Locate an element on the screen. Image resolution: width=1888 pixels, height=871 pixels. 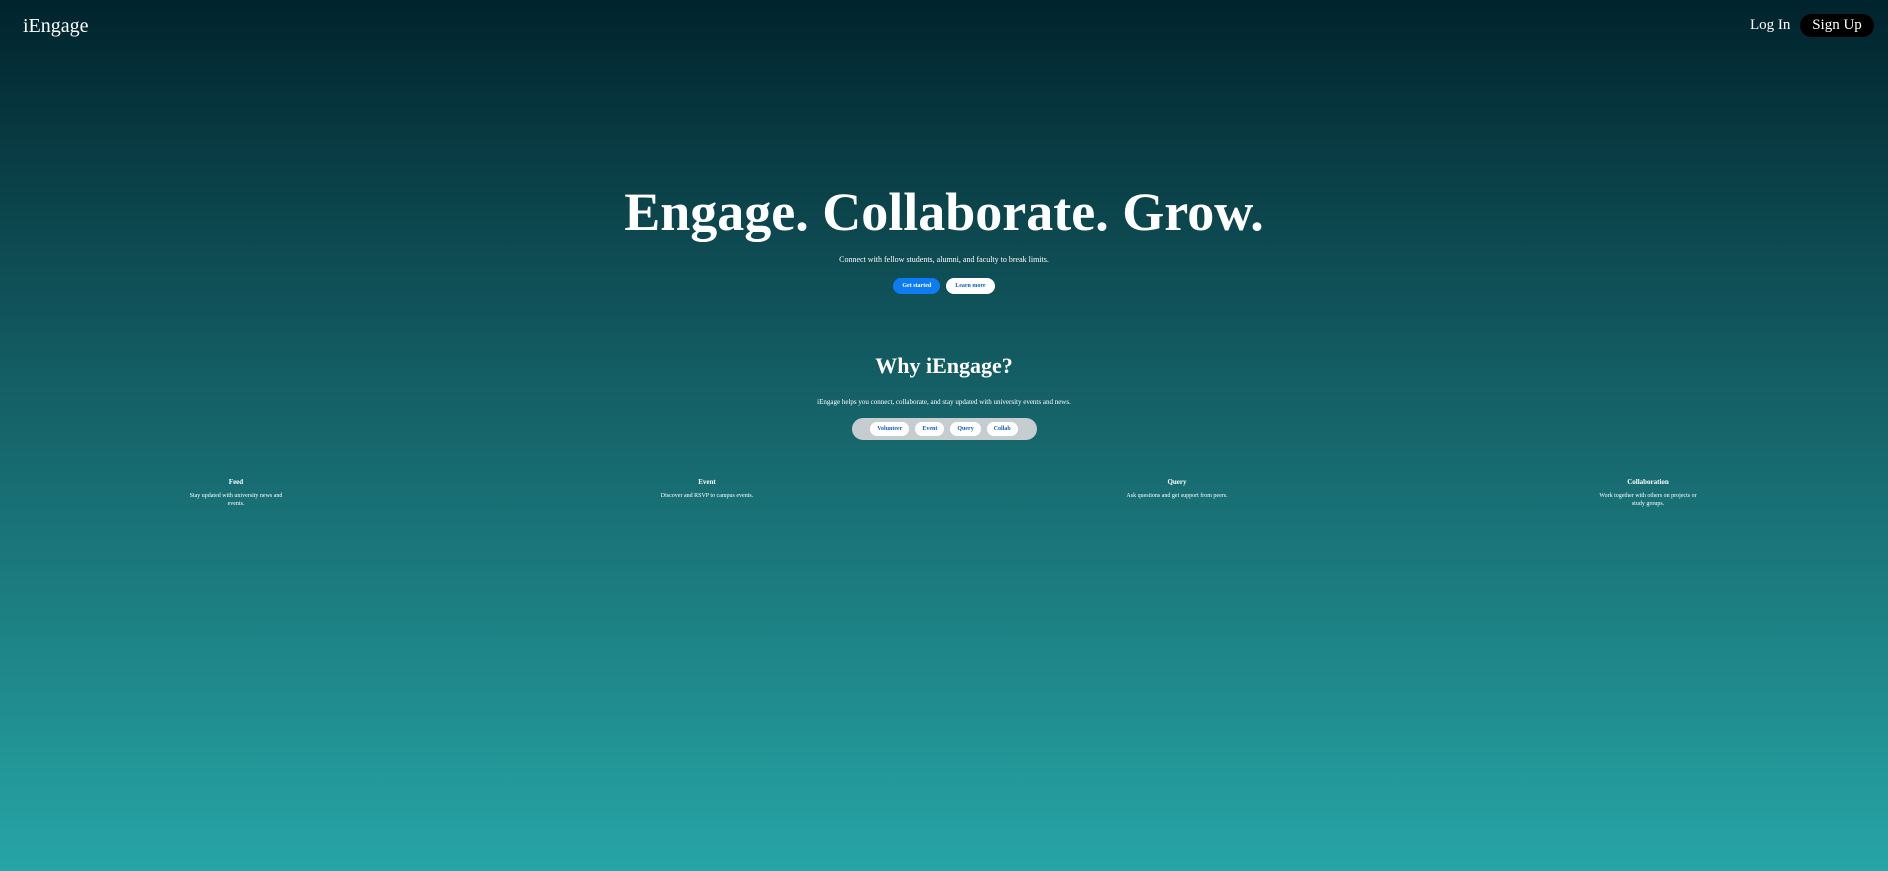
learn-more-button: Learn more is located at coordinates (970, 286).